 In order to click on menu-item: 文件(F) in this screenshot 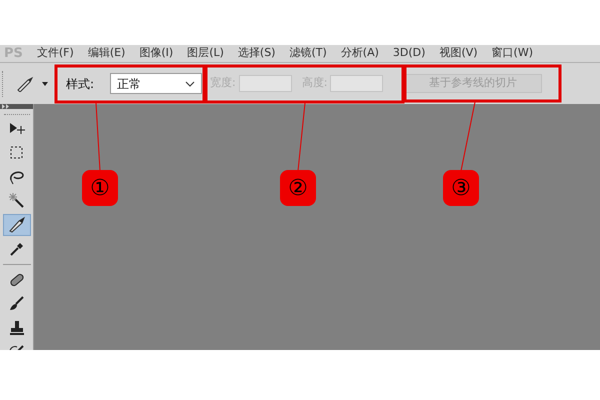, I will do `click(55, 53)`.